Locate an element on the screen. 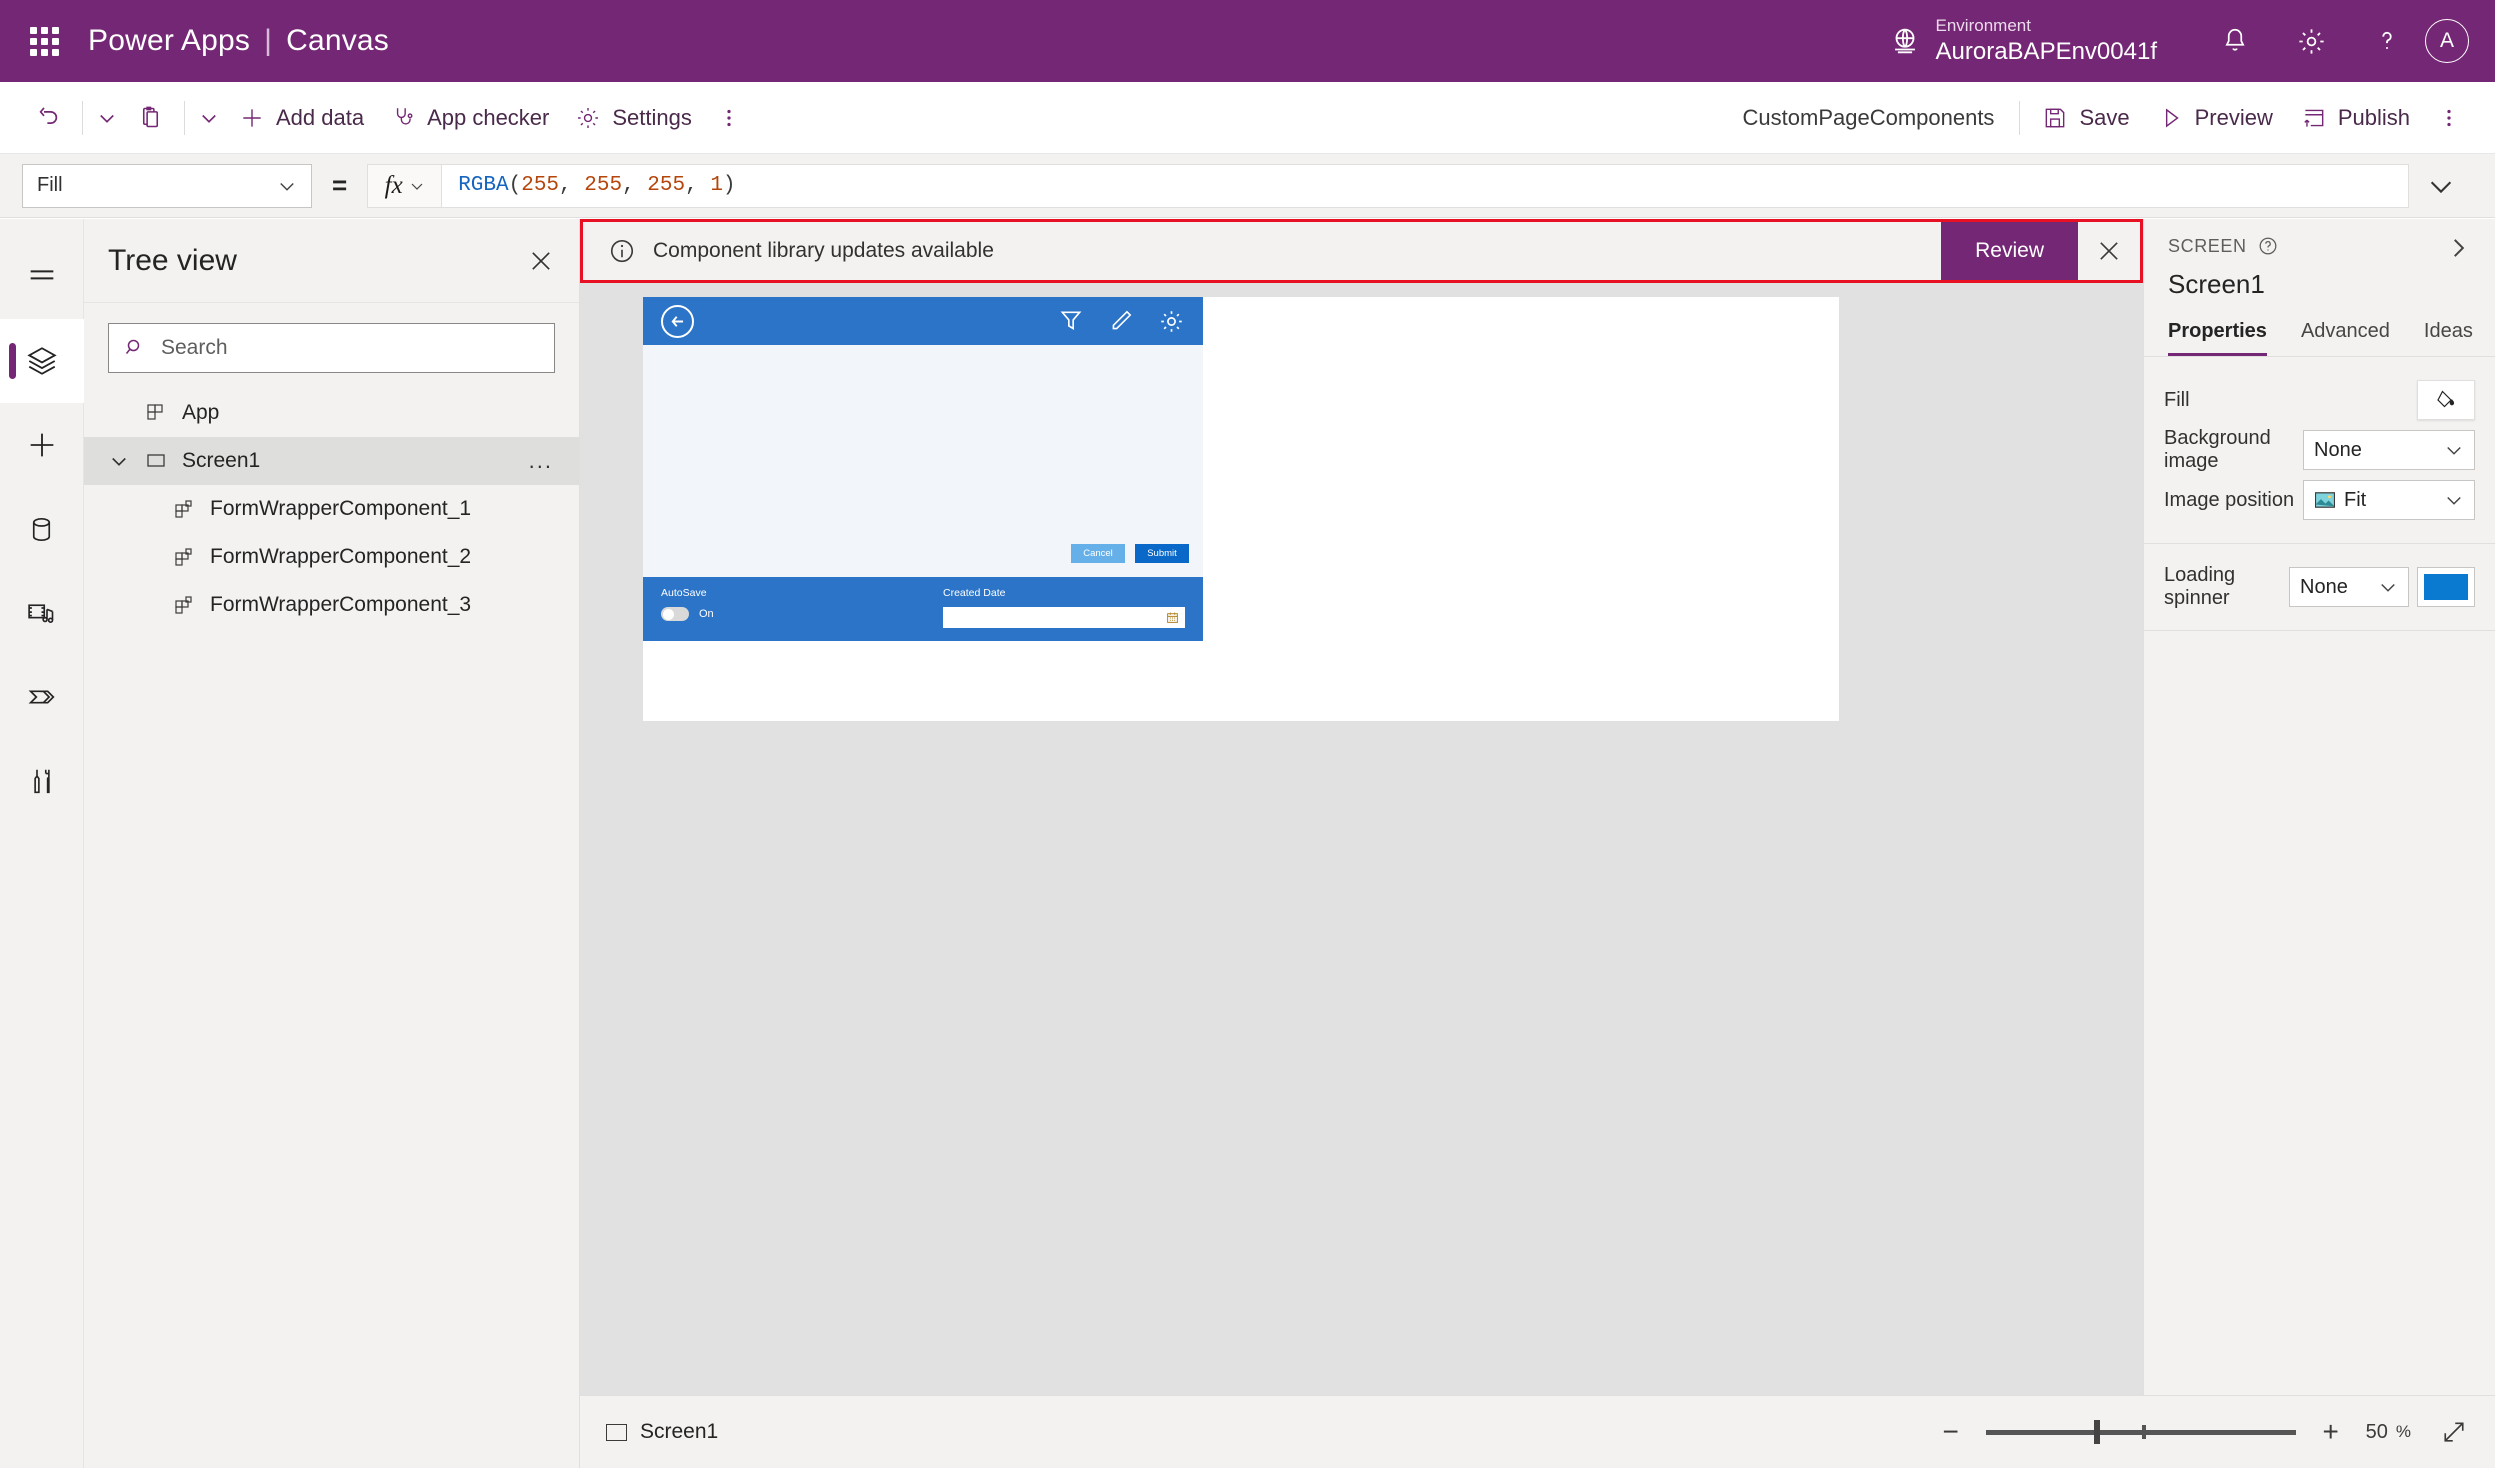  add-data-button: Add data is located at coordinates (301, 118).